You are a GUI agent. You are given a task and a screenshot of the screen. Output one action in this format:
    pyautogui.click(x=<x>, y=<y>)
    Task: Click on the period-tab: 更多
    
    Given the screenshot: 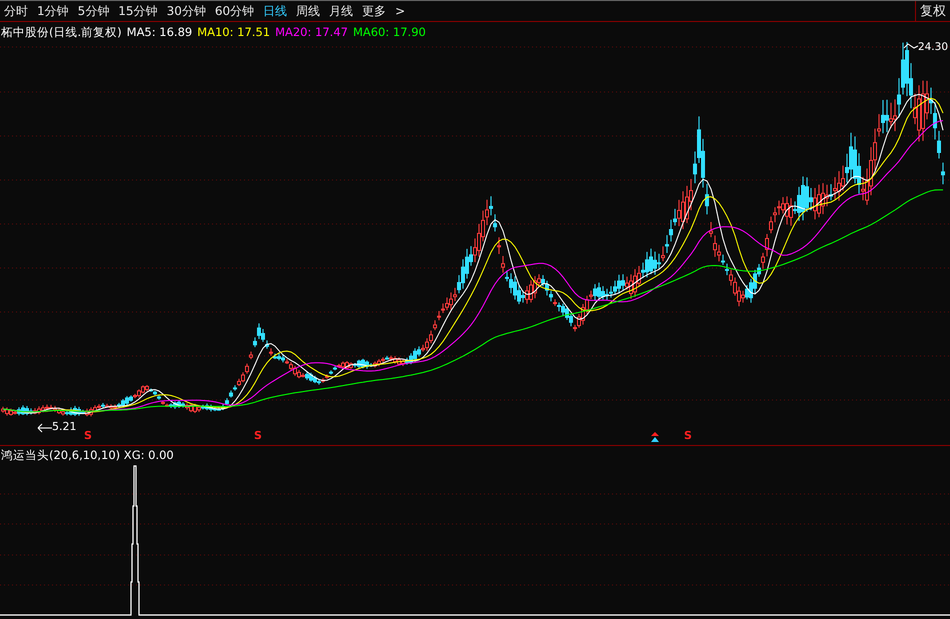 What is the action you would take?
    pyautogui.click(x=374, y=11)
    